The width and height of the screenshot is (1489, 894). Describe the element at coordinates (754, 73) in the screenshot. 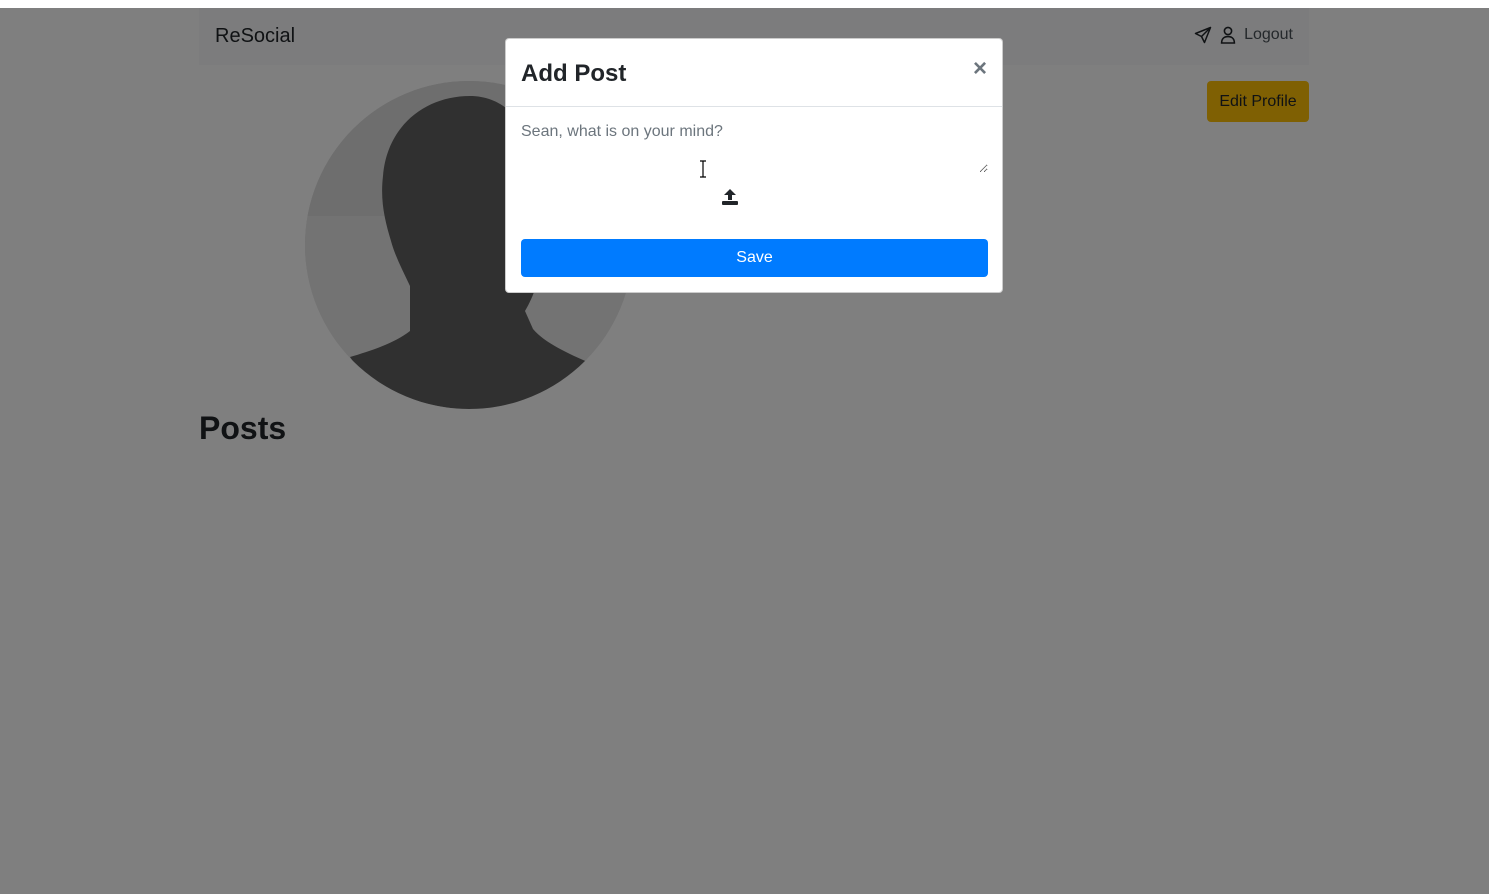

I see `modal-header: Add Post ×` at that location.